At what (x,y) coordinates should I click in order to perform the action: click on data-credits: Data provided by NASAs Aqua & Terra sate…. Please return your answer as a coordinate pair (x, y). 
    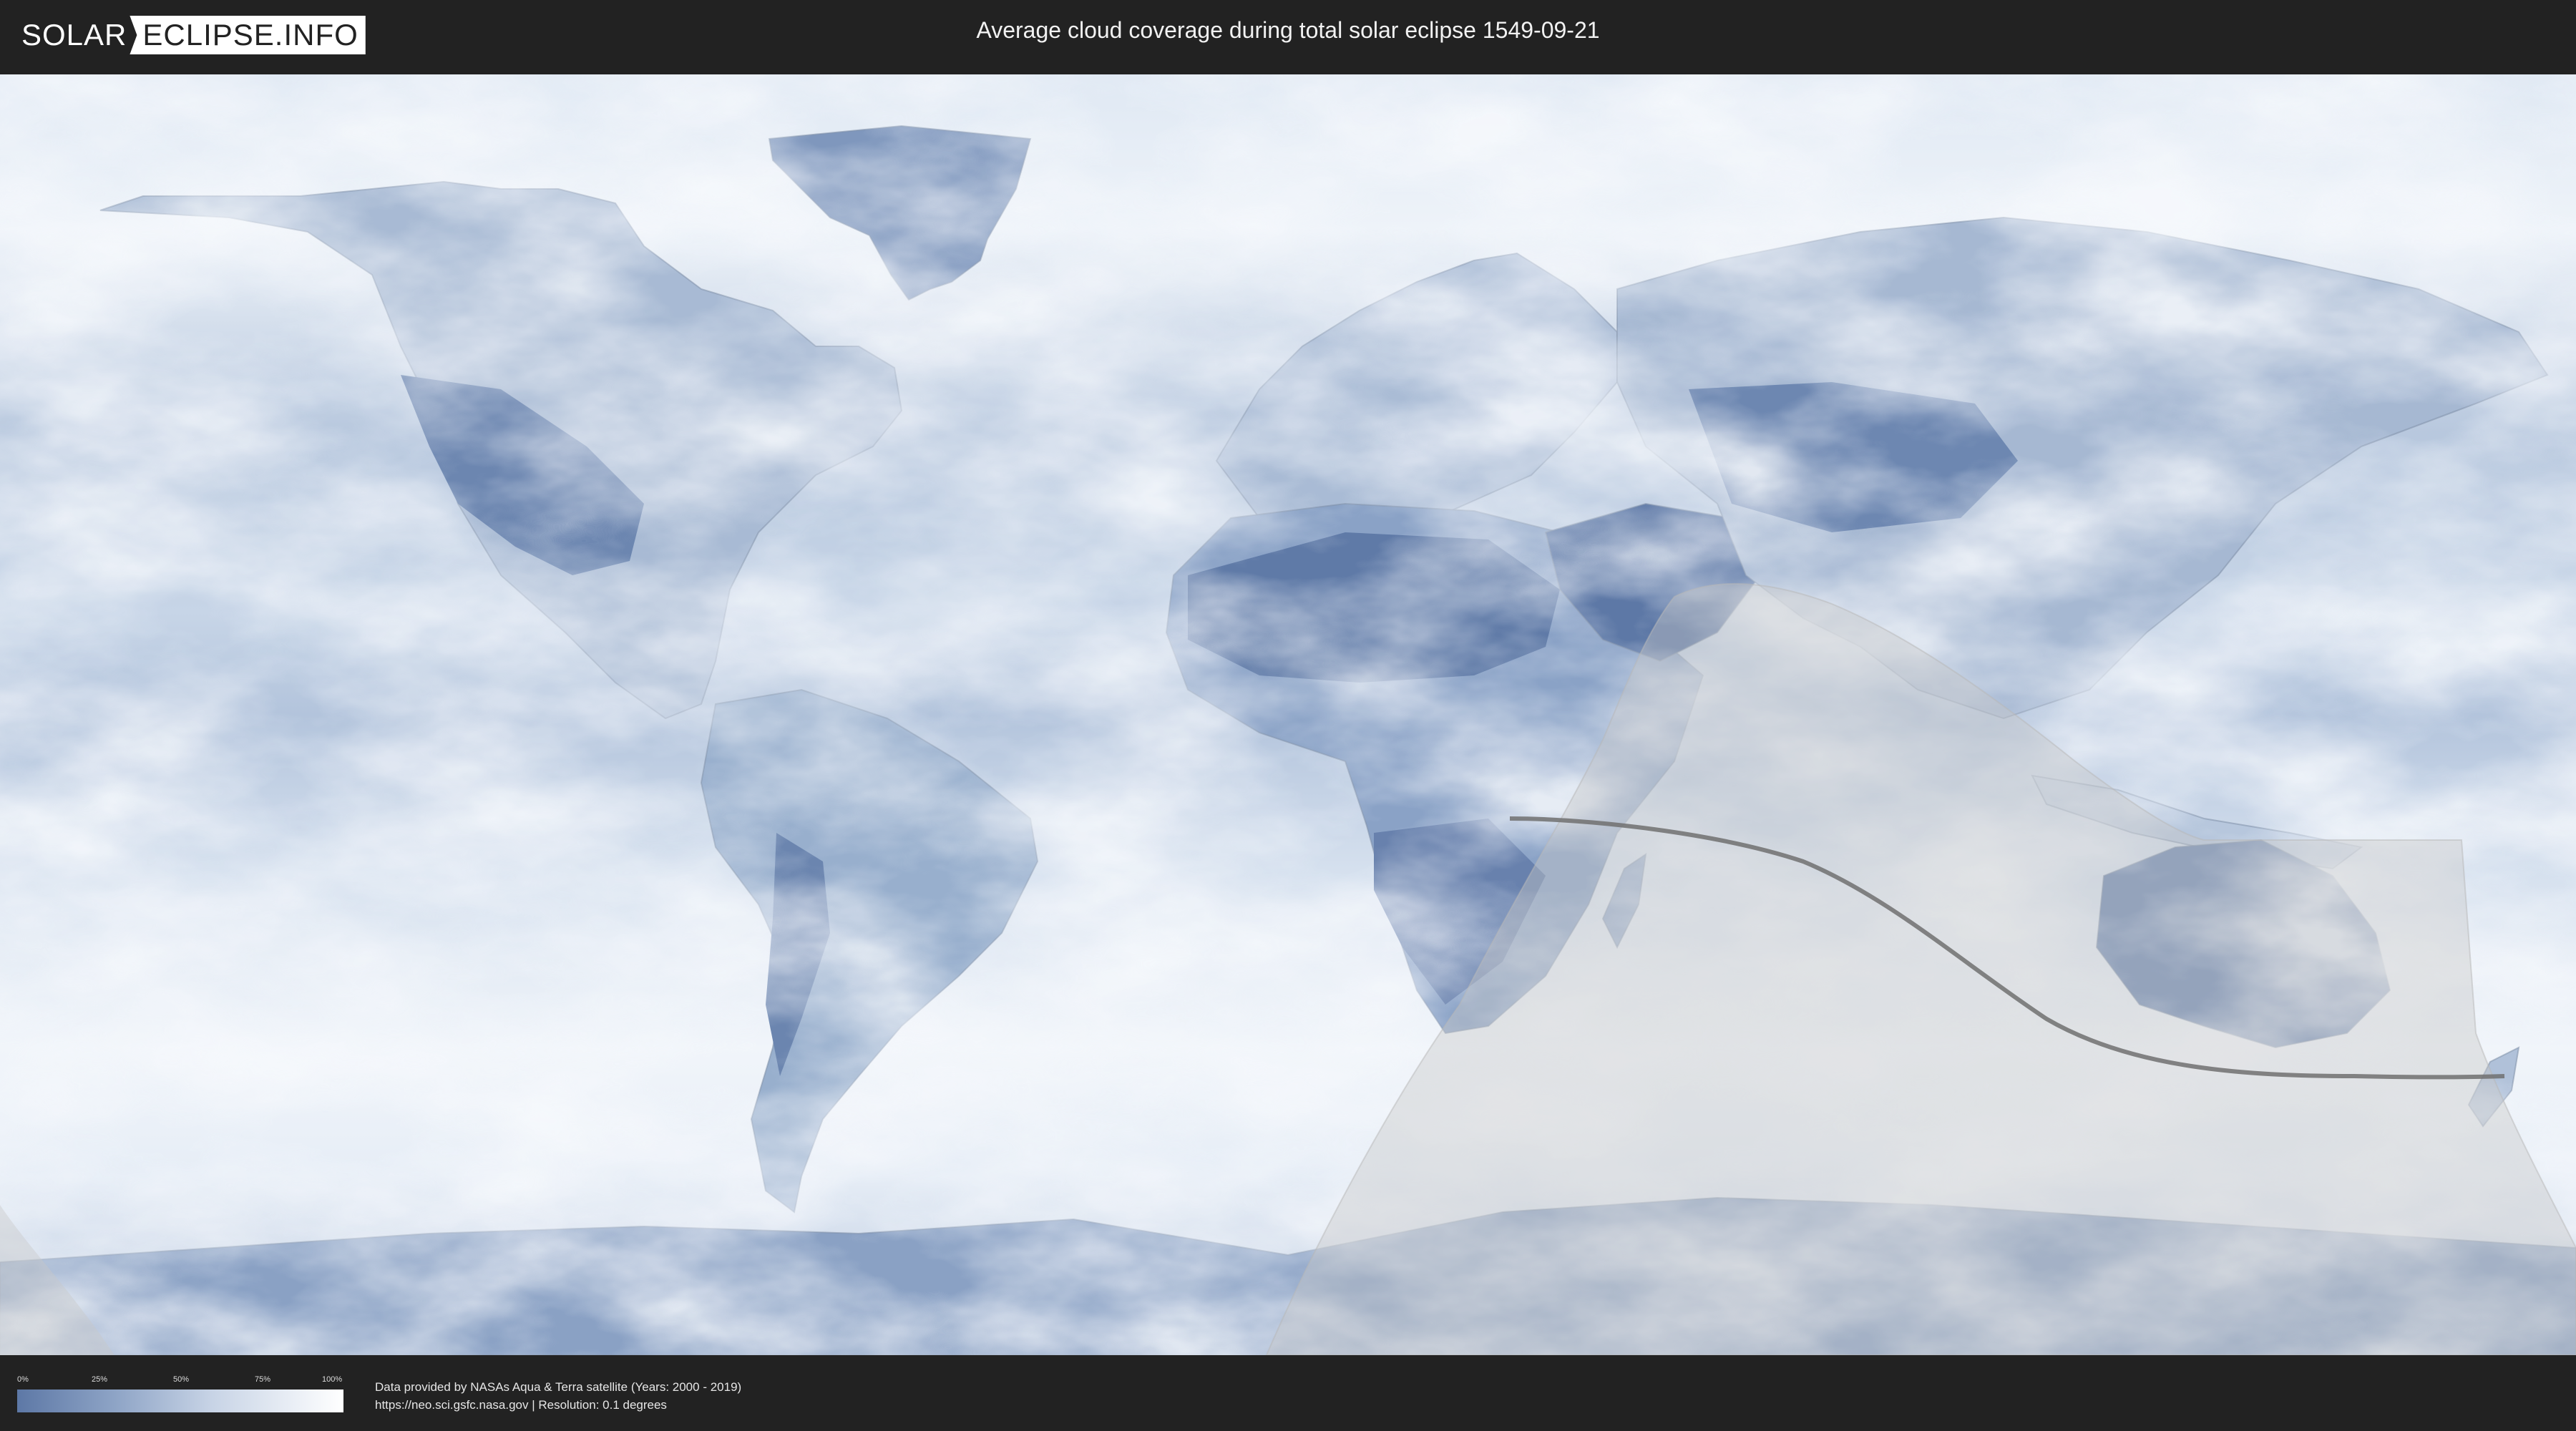
    Looking at the image, I should click on (558, 1396).